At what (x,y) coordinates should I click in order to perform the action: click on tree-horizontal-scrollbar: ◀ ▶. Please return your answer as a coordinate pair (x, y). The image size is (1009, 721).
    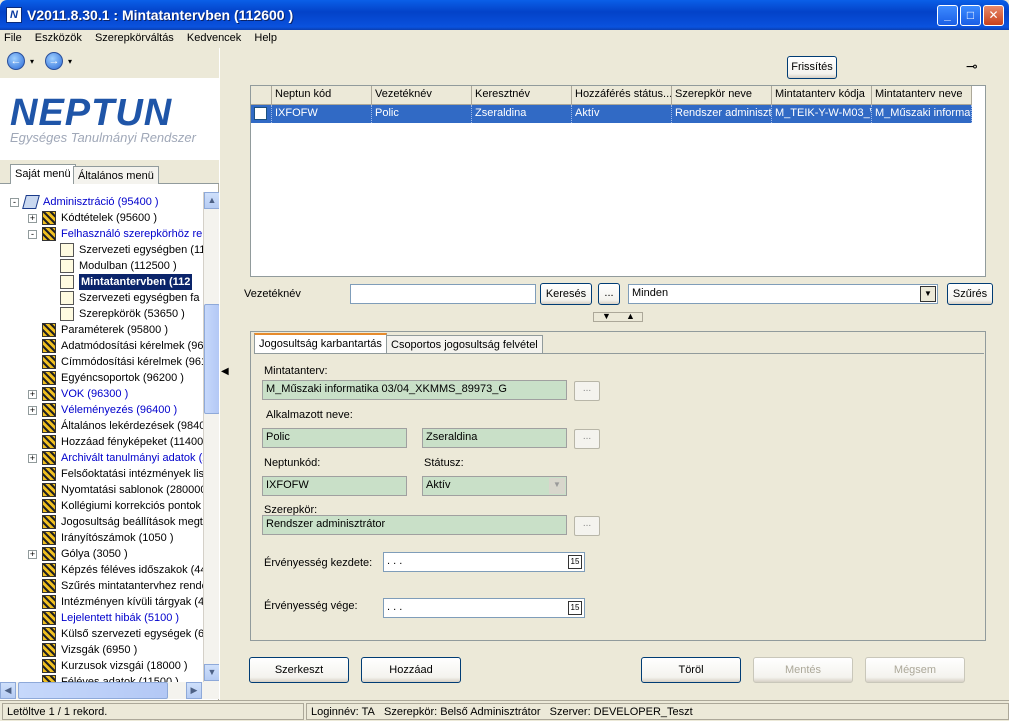
    Looking at the image, I should click on (109, 690).